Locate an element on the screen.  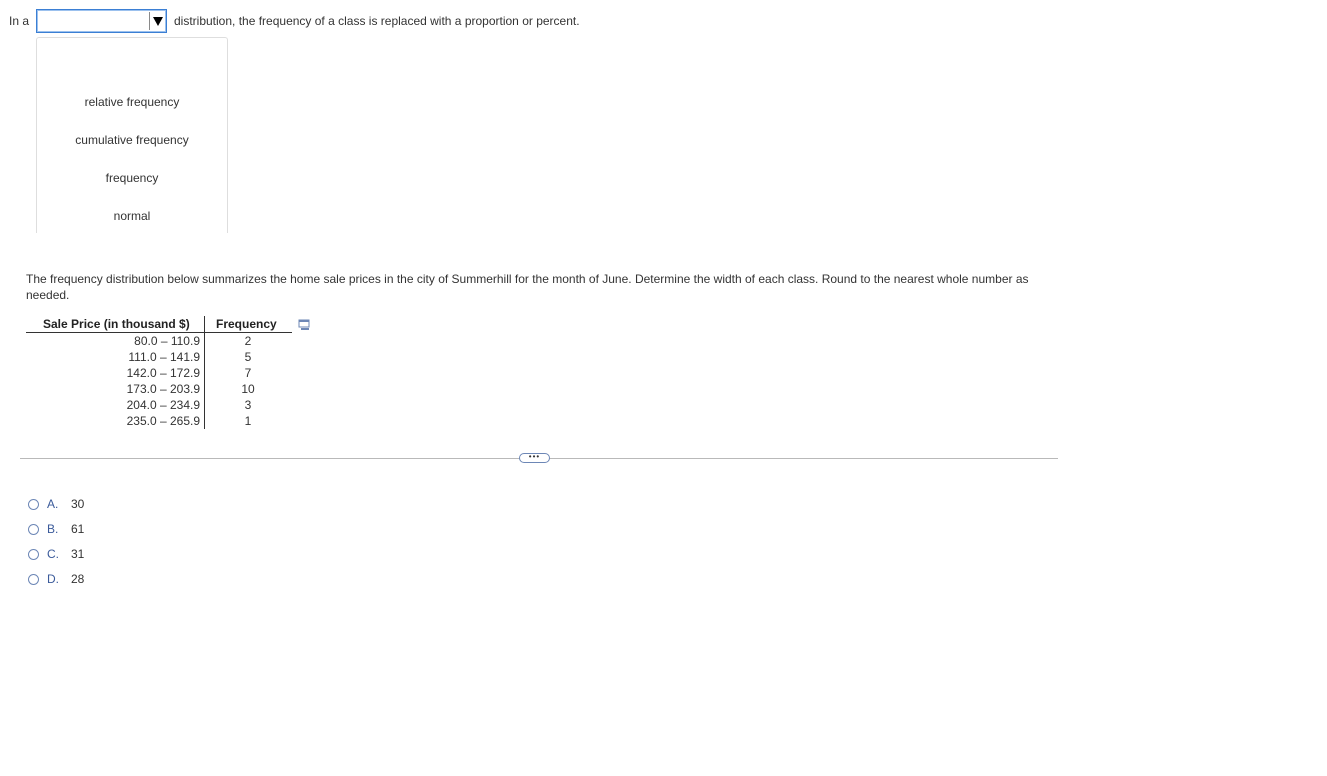
question1-prefix: In a is located at coordinates (19, 21).